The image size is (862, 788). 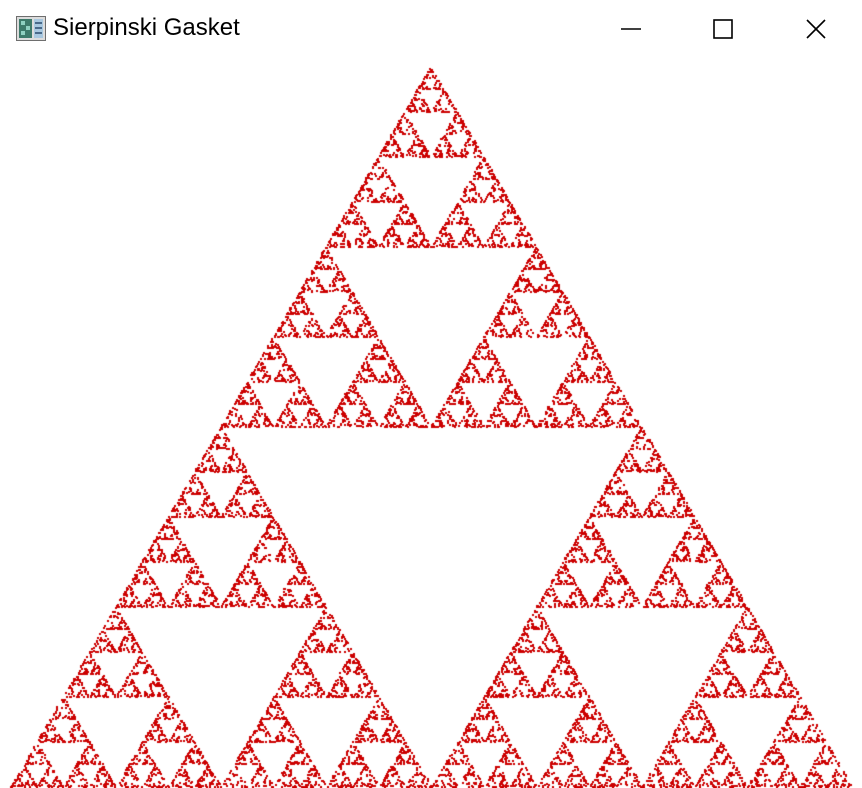 I want to click on minimize-icon, so click(x=631, y=29).